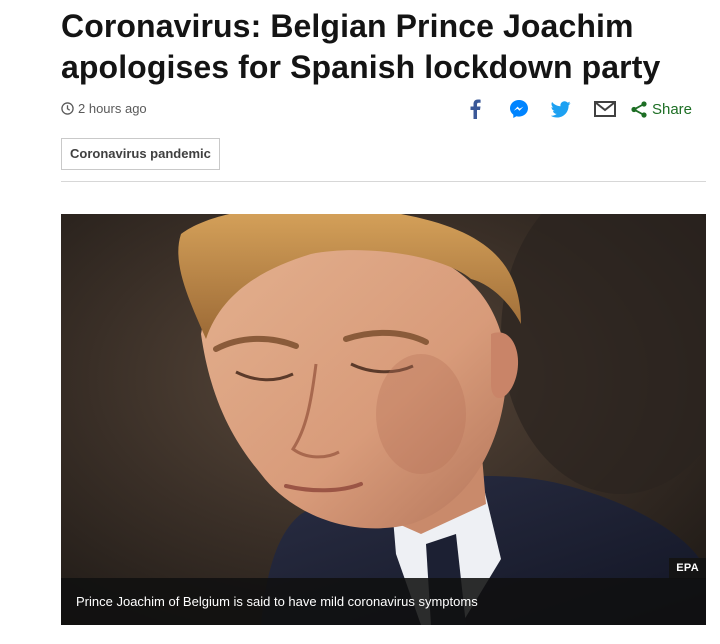  What do you see at coordinates (383, 110) in the screenshot?
I see `meta-row: 2 hours ago Share` at bounding box center [383, 110].